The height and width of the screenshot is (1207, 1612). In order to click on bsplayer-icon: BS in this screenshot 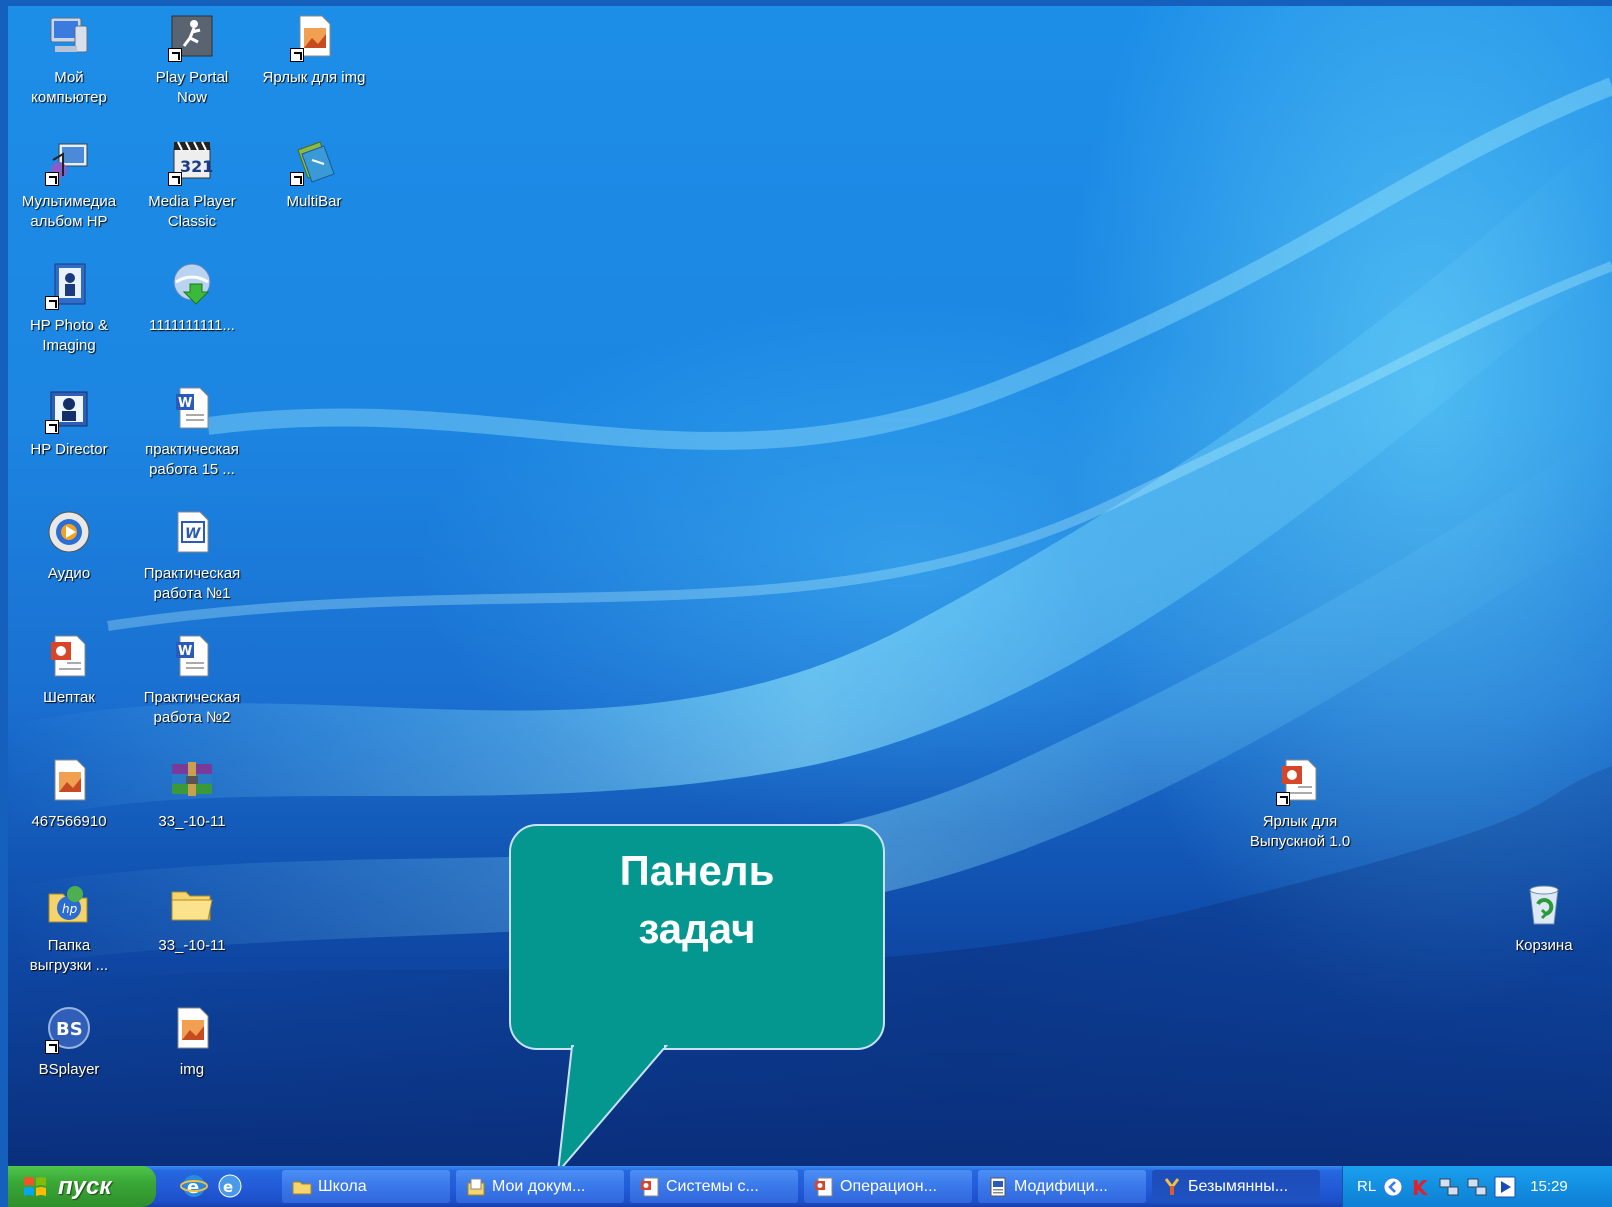, I will do `click(69, 1028)`.